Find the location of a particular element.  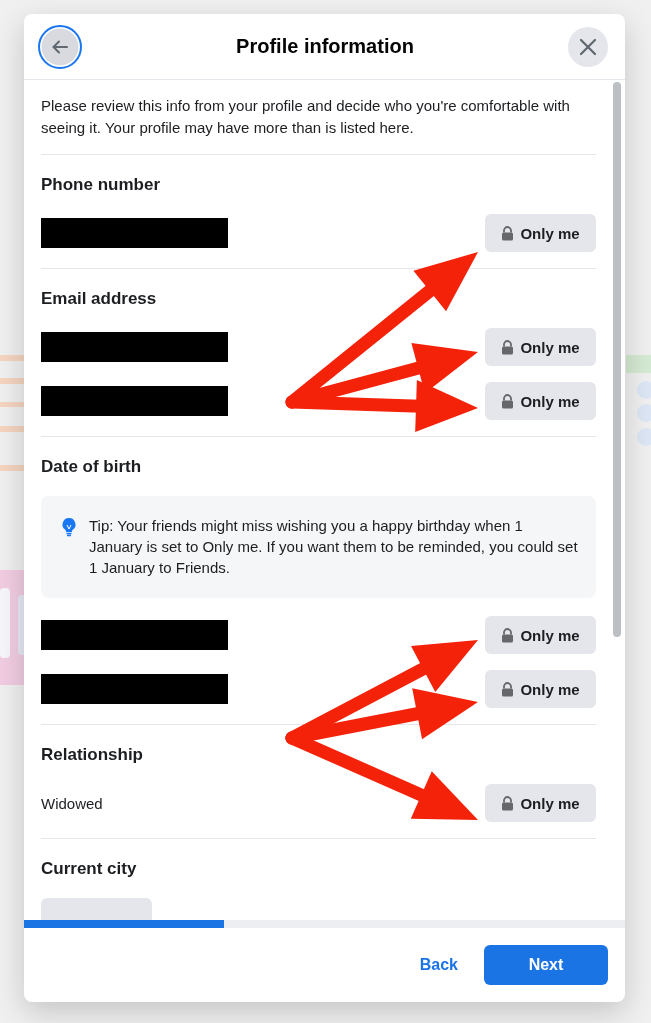

section-title: Email address is located at coordinates (99, 299).